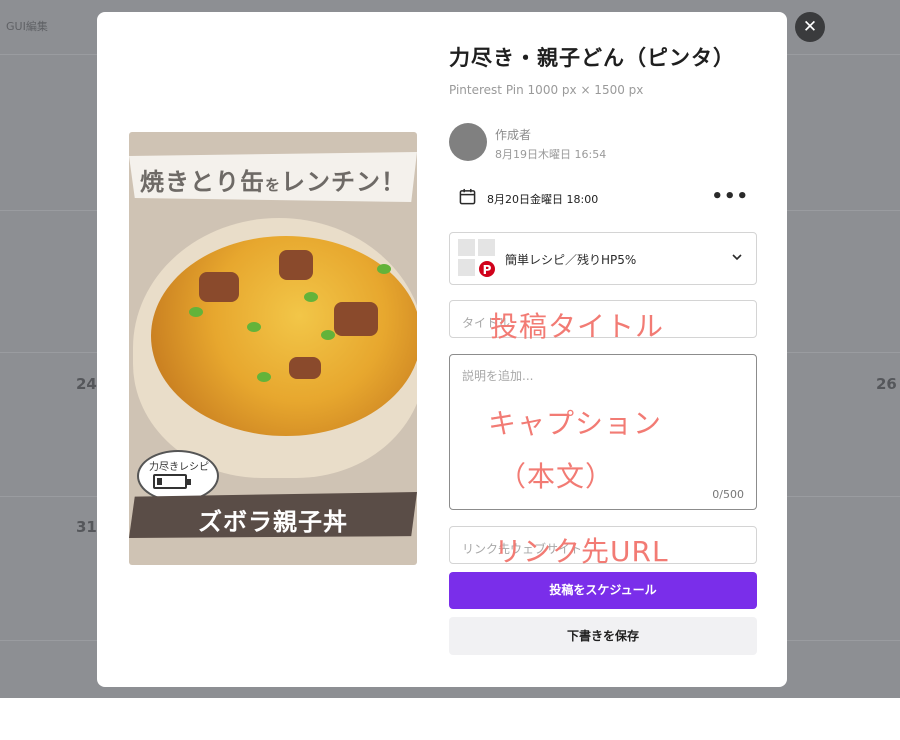 The width and height of the screenshot is (900, 740). What do you see at coordinates (272, 182) in the screenshot?
I see `pin-headline: 焼きとり缶をレンチン！` at bounding box center [272, 182].